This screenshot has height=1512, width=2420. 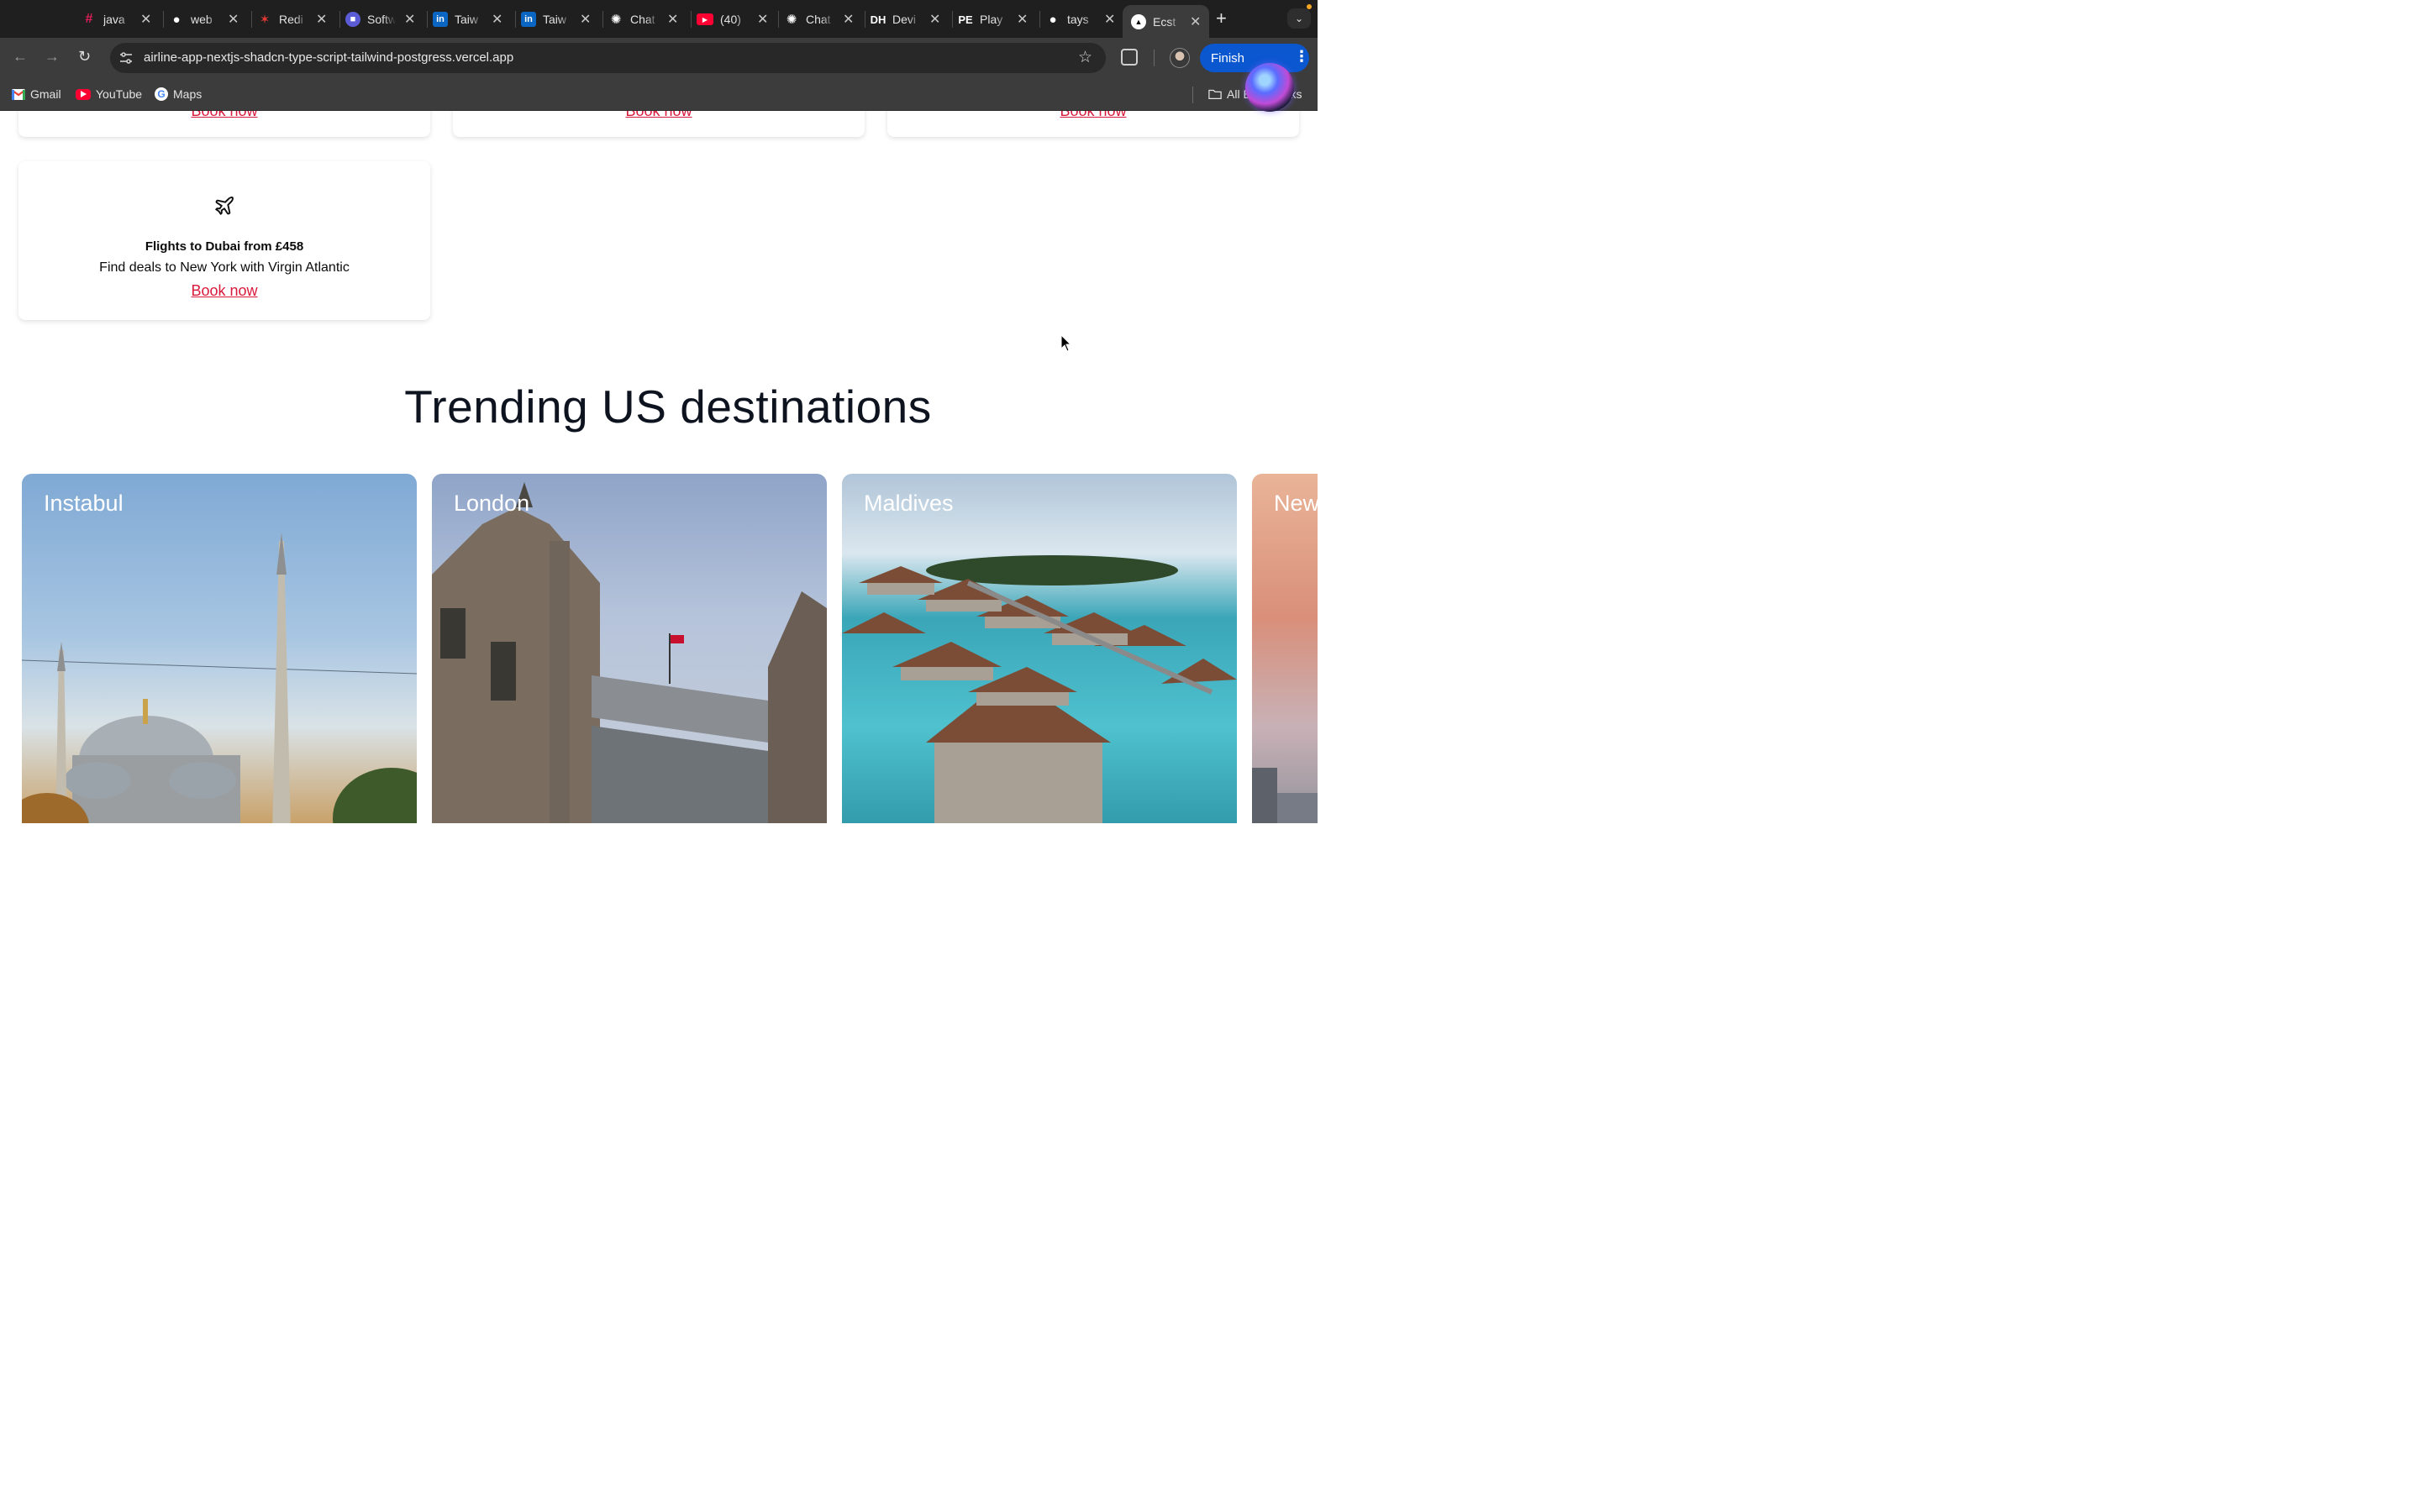 I want to click on deal-card: Book now, so click(x=224, y=124).